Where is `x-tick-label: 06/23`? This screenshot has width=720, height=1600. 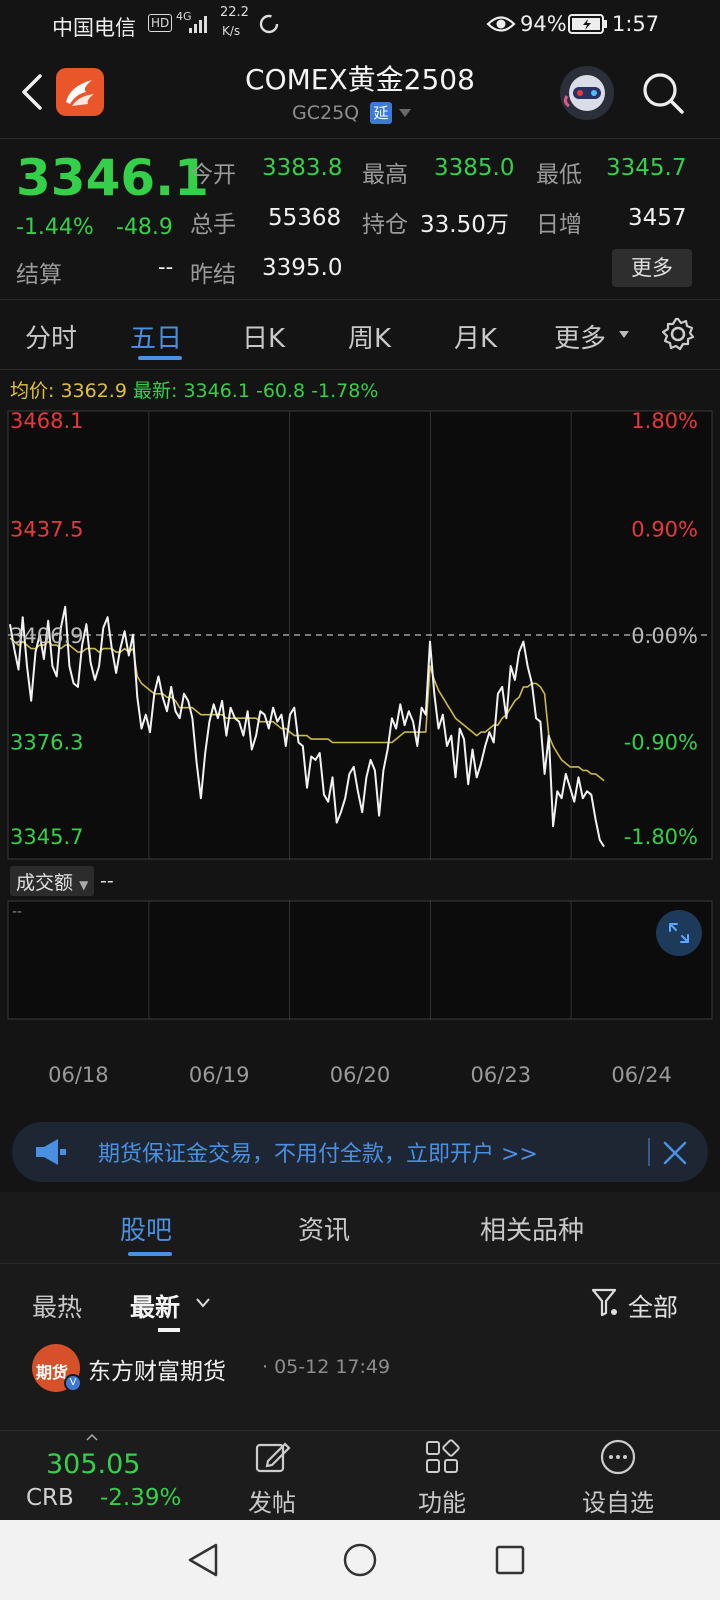 x-tick-label: 06/23 is located at coordinates (501, 1075).